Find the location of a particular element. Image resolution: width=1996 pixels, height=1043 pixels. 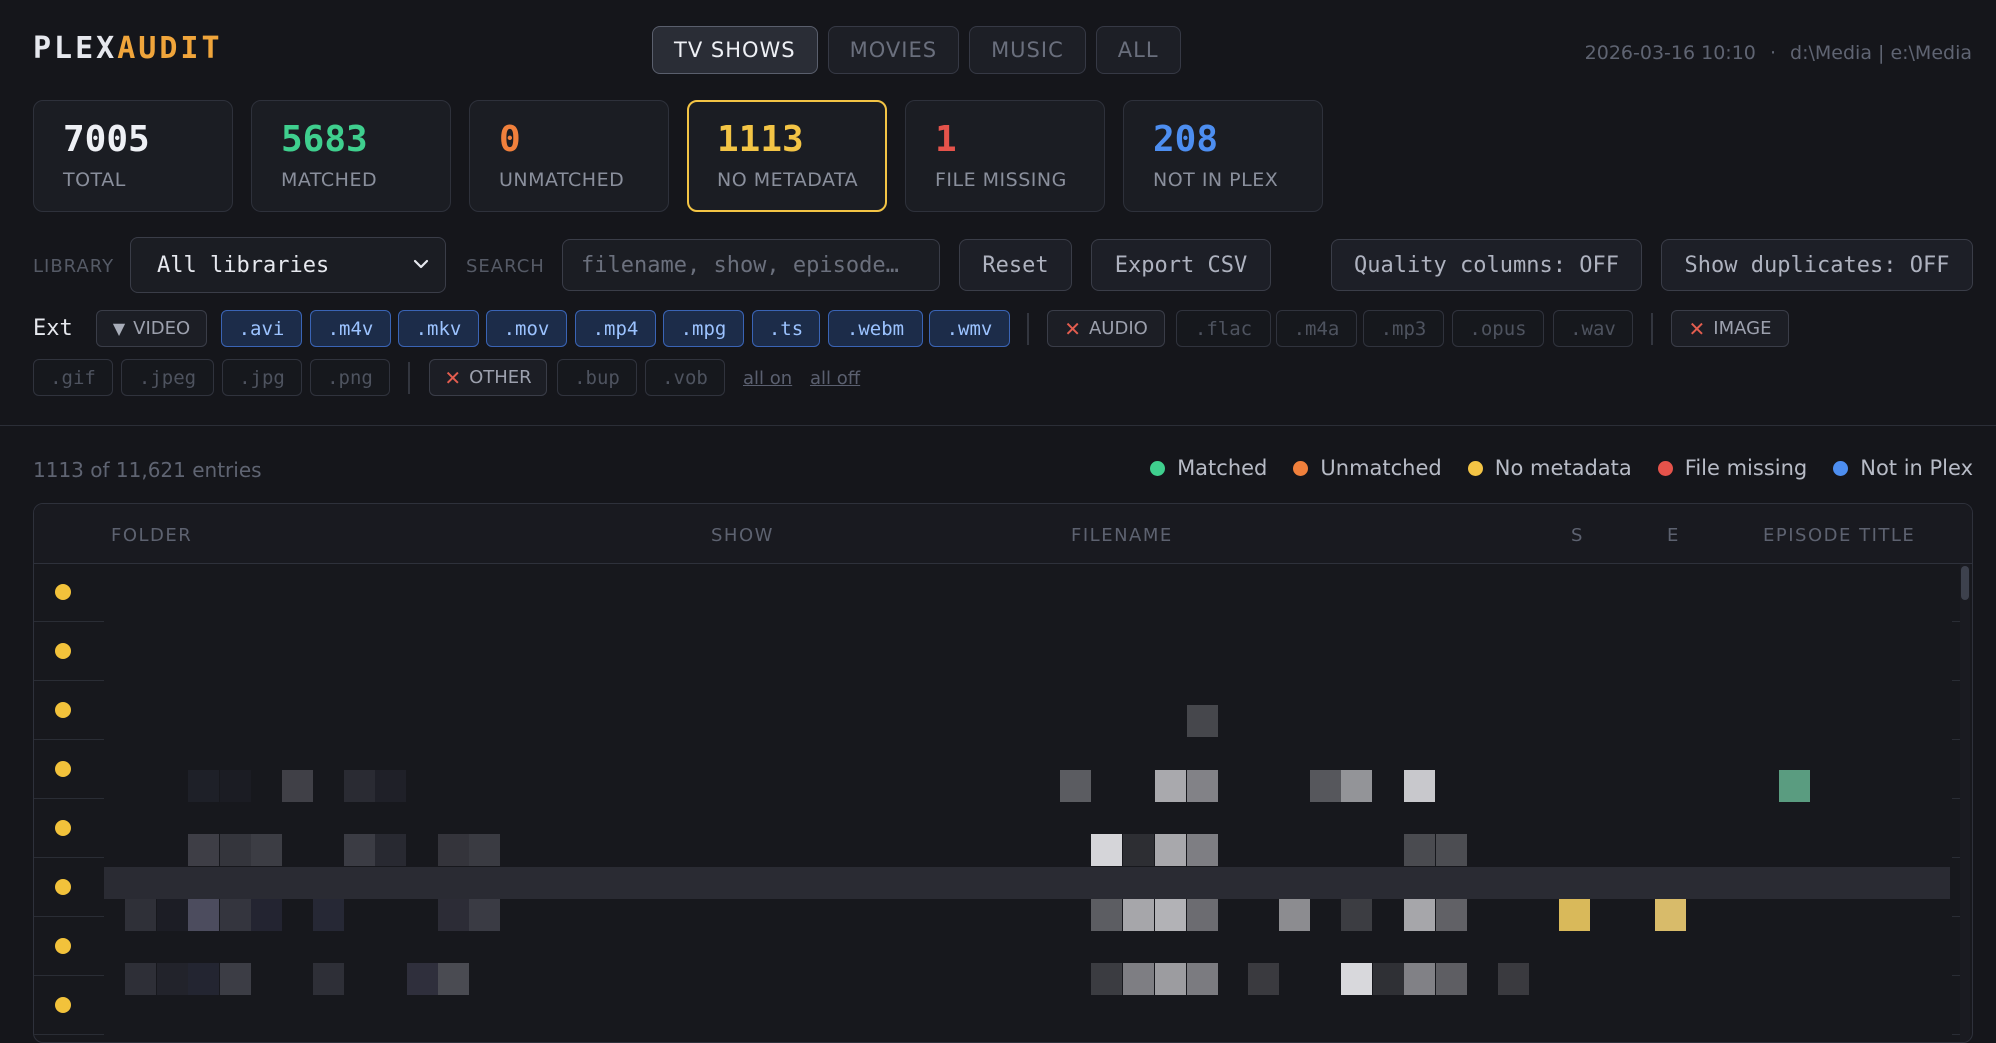

scan-info: 2026-03-16 10:10 · d:\Media | e:\Media is located at coordinates (1778, 53).